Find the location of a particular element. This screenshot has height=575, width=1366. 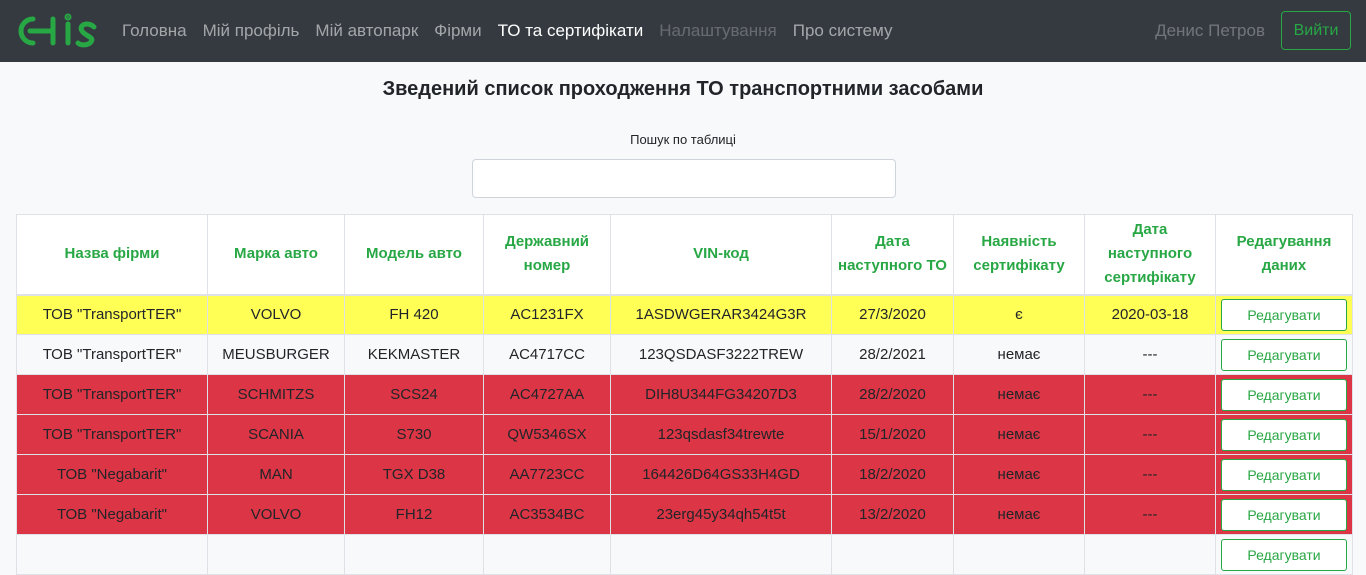

nav-link-3: Фірми is located at coordinates (457, 31).